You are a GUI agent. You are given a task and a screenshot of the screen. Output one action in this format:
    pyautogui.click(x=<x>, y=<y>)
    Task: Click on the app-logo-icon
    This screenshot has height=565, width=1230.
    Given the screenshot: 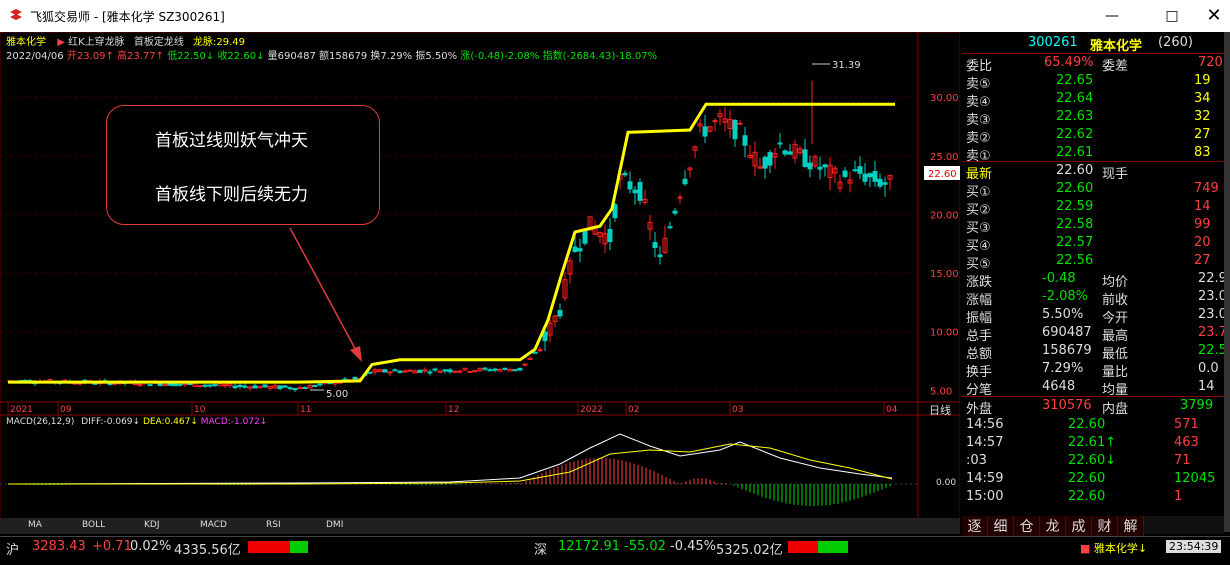 What is the action you would take?
    pyautogui.click(x=16, y=14)
    